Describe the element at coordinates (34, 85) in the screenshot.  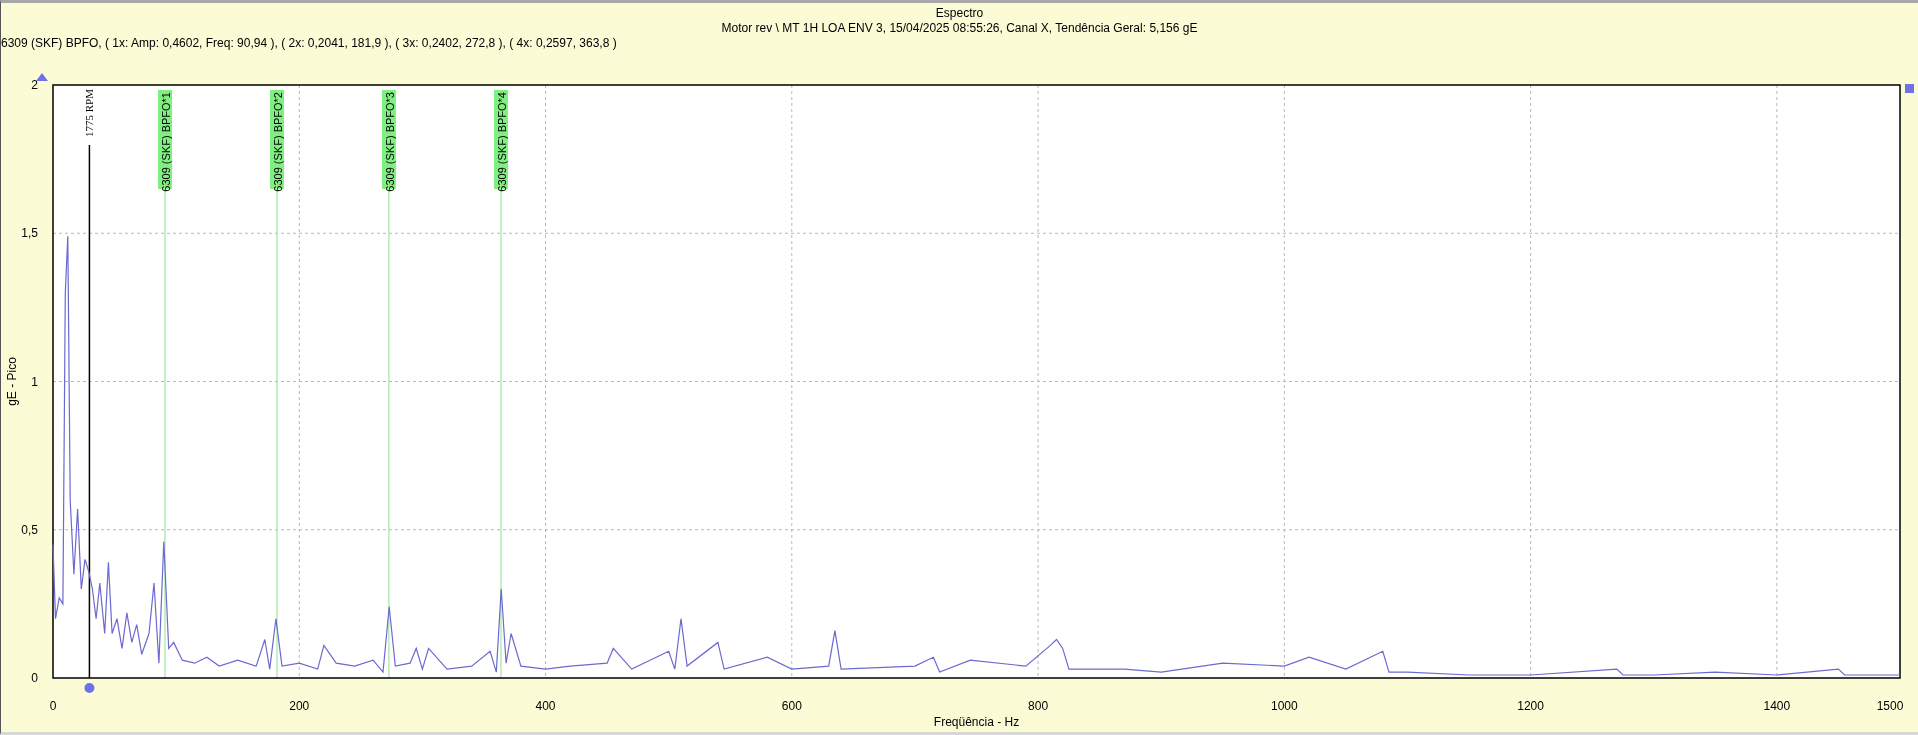
I see `y-tick-label: 2` at that location.